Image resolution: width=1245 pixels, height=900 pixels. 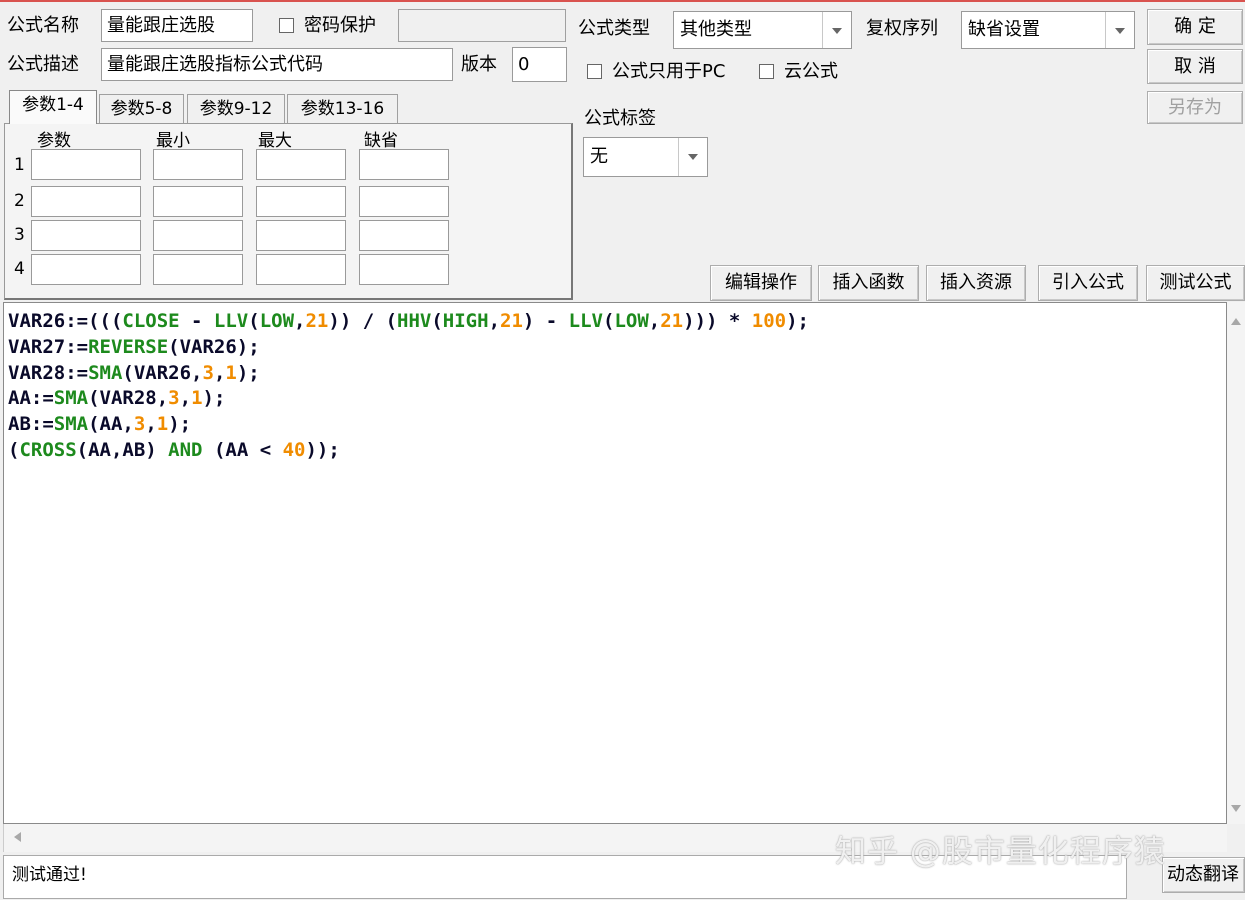 What do you see at coordinates (173, 141) in the screenshot?
I see `min-column-header: 最小` at bounding box center [173, 141].